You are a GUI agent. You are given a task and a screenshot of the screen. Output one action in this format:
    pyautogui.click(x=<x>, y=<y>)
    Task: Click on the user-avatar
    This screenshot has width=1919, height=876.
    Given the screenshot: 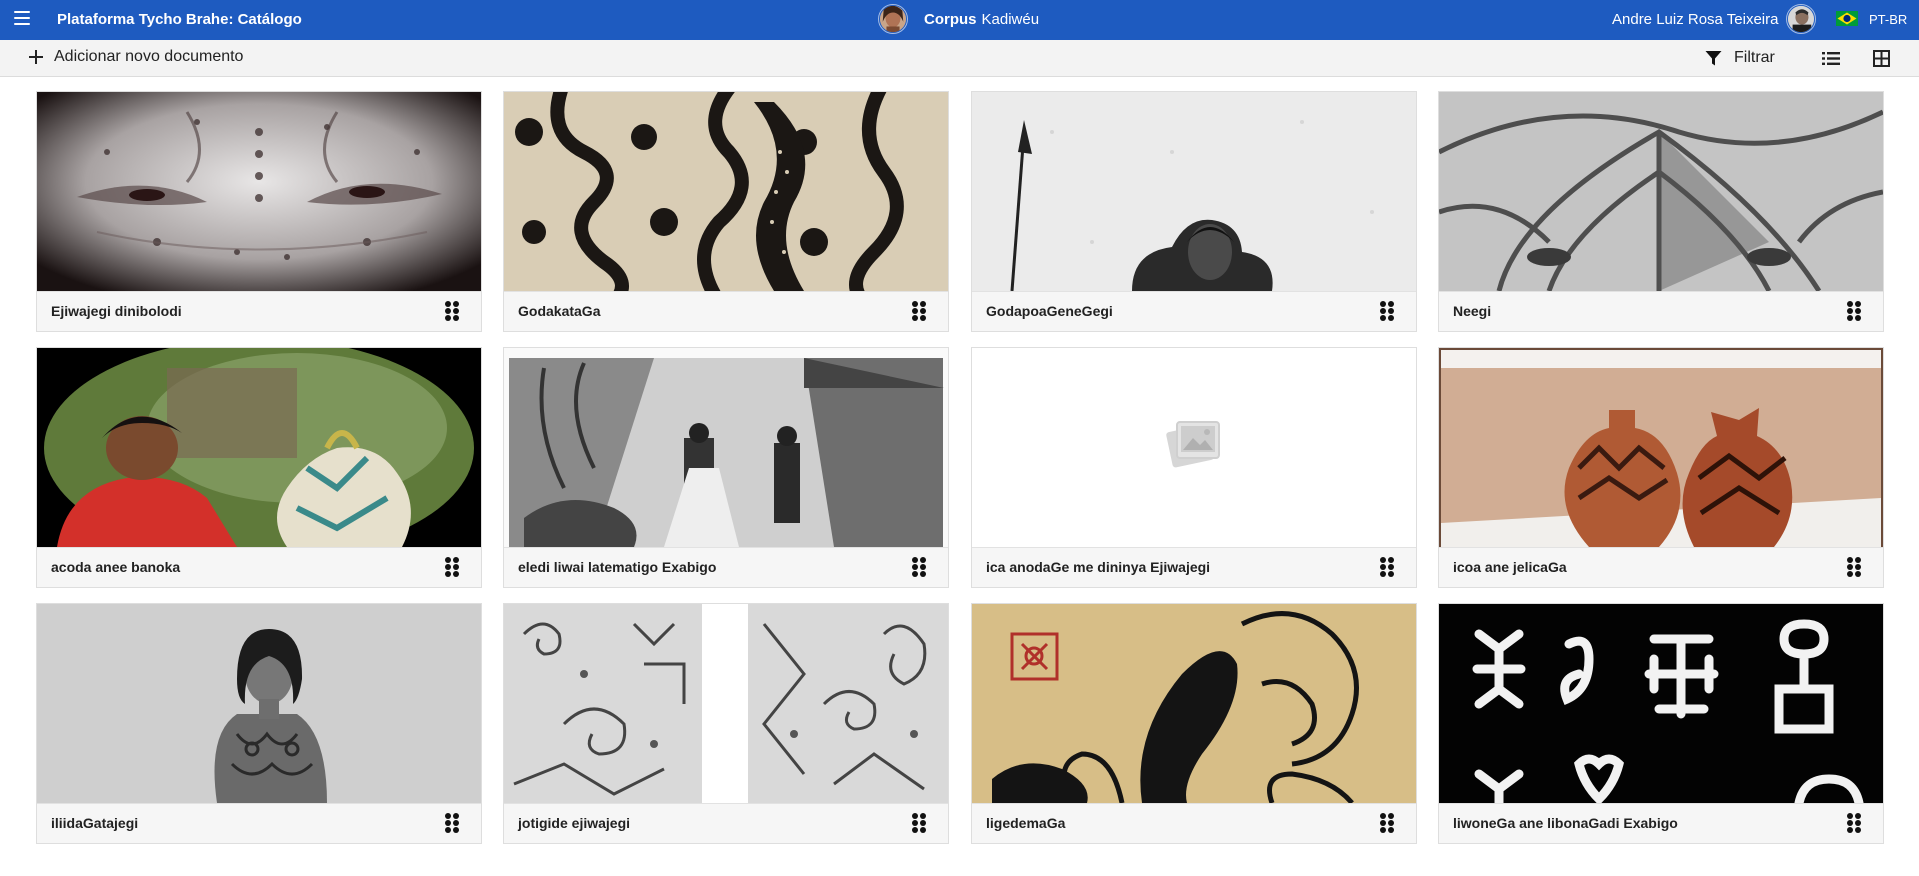 What is the action you would take?
    pyautogui.click(x=1801, y=19)
    